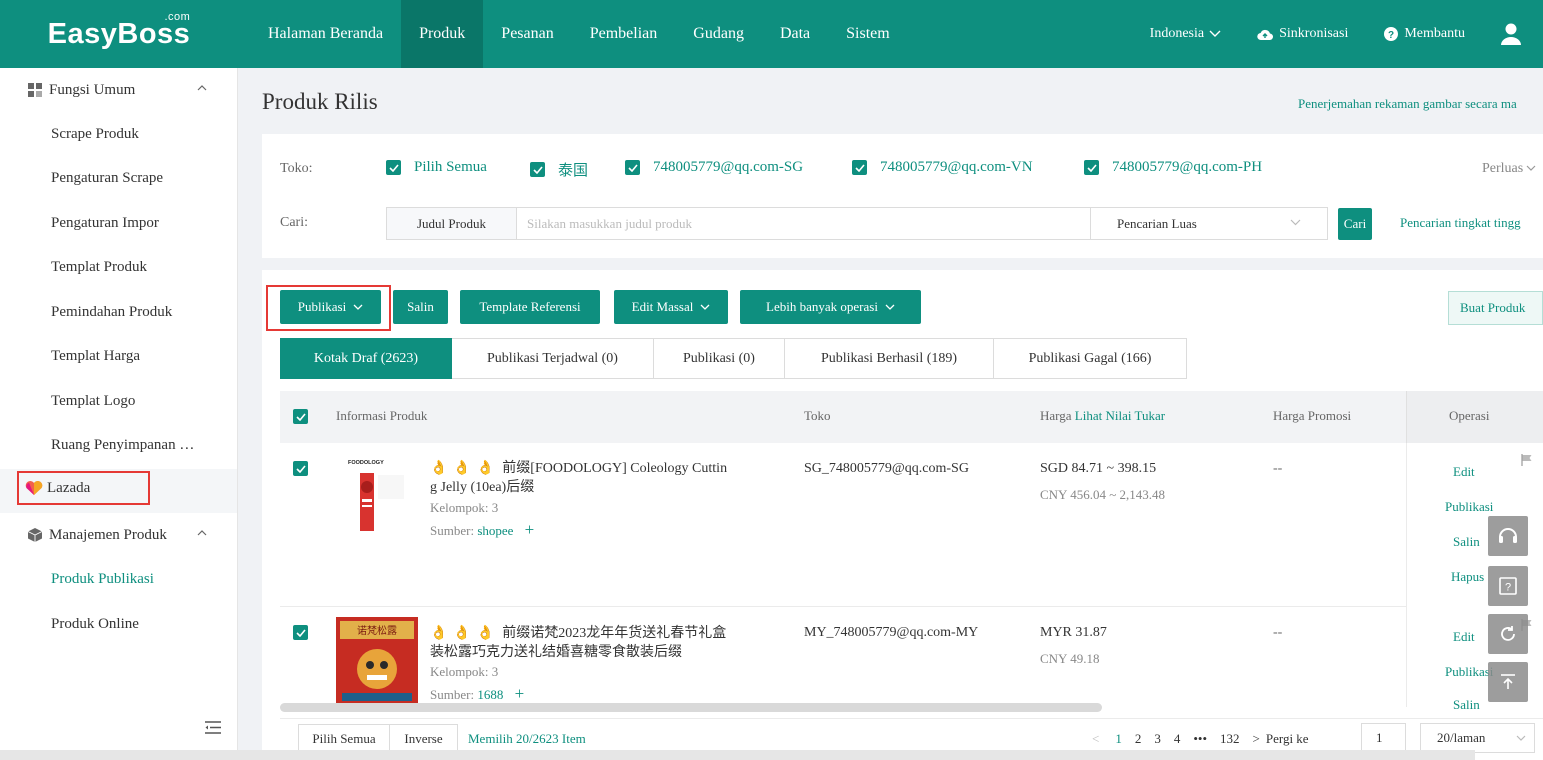 This screenshot has width=1543, height=760. Describe the element at coordinates (490, 694) in the screenshot. I see `source-value: 1688` at that location.